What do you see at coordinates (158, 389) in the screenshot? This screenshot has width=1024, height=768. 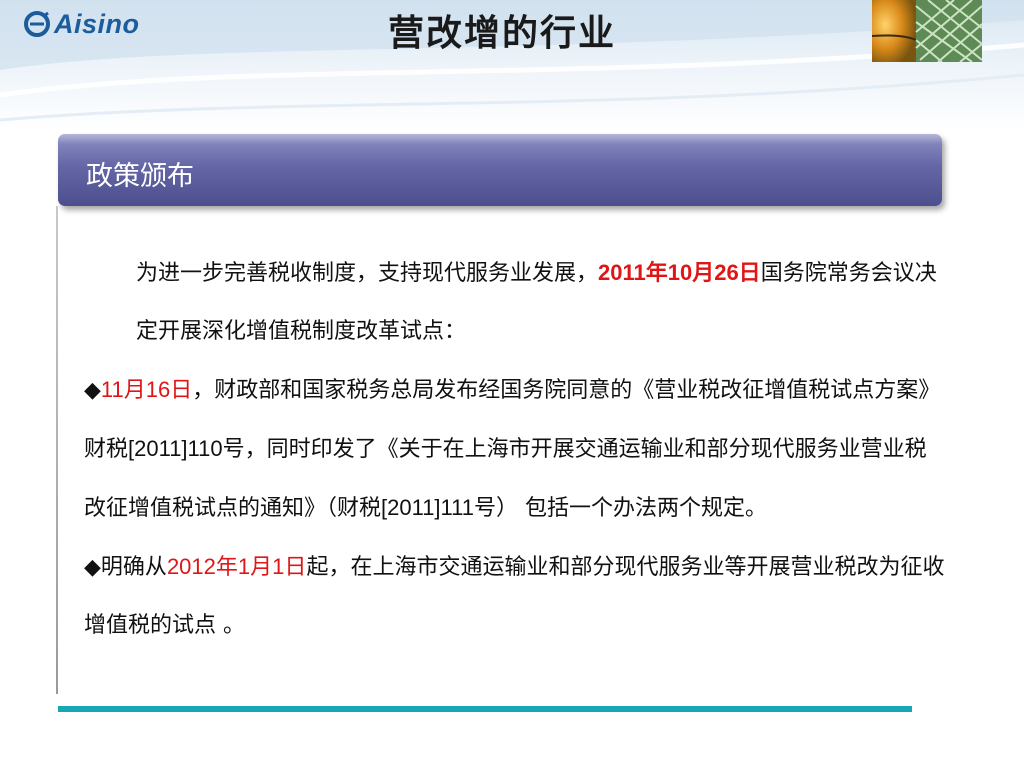 I see `p2-date-num2: 16` at bounding box center [158, 389].